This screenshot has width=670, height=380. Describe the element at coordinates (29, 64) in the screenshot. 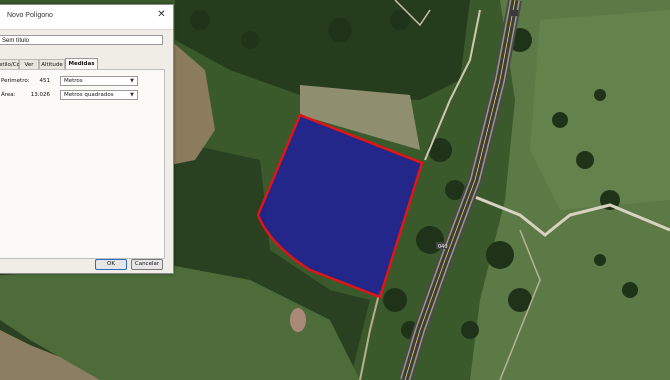

I see `tab-view: Ver` at that location.